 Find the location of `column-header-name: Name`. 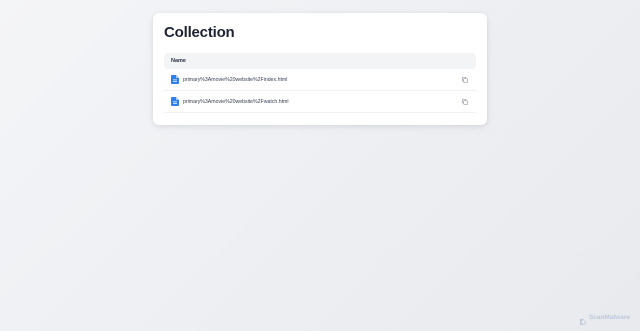

column-header-name: Name is located at coordinates (178, 61).